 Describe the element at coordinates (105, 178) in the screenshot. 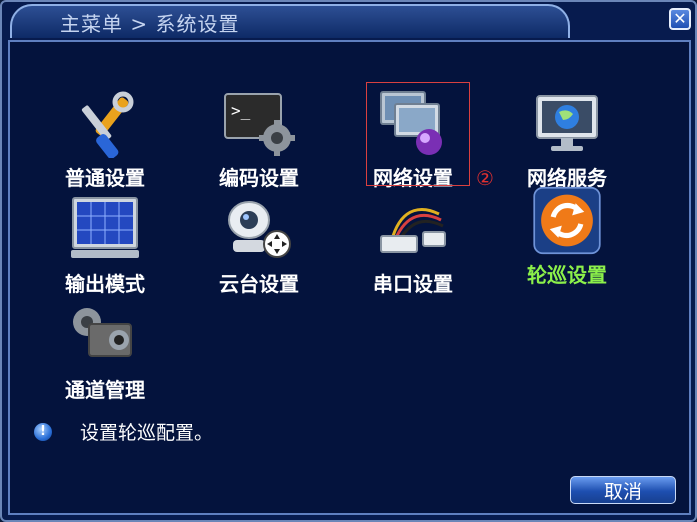

I see `menu-item-label: 普通设置` at that location.